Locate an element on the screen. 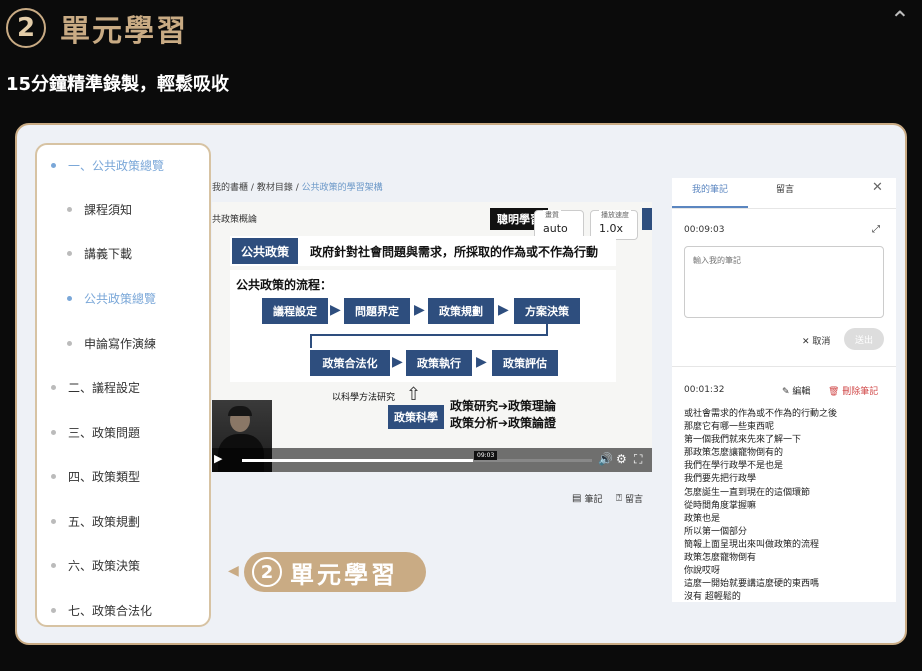  sidebar-item-handout-download: 講義下載 is located at coordinates (138, 253).